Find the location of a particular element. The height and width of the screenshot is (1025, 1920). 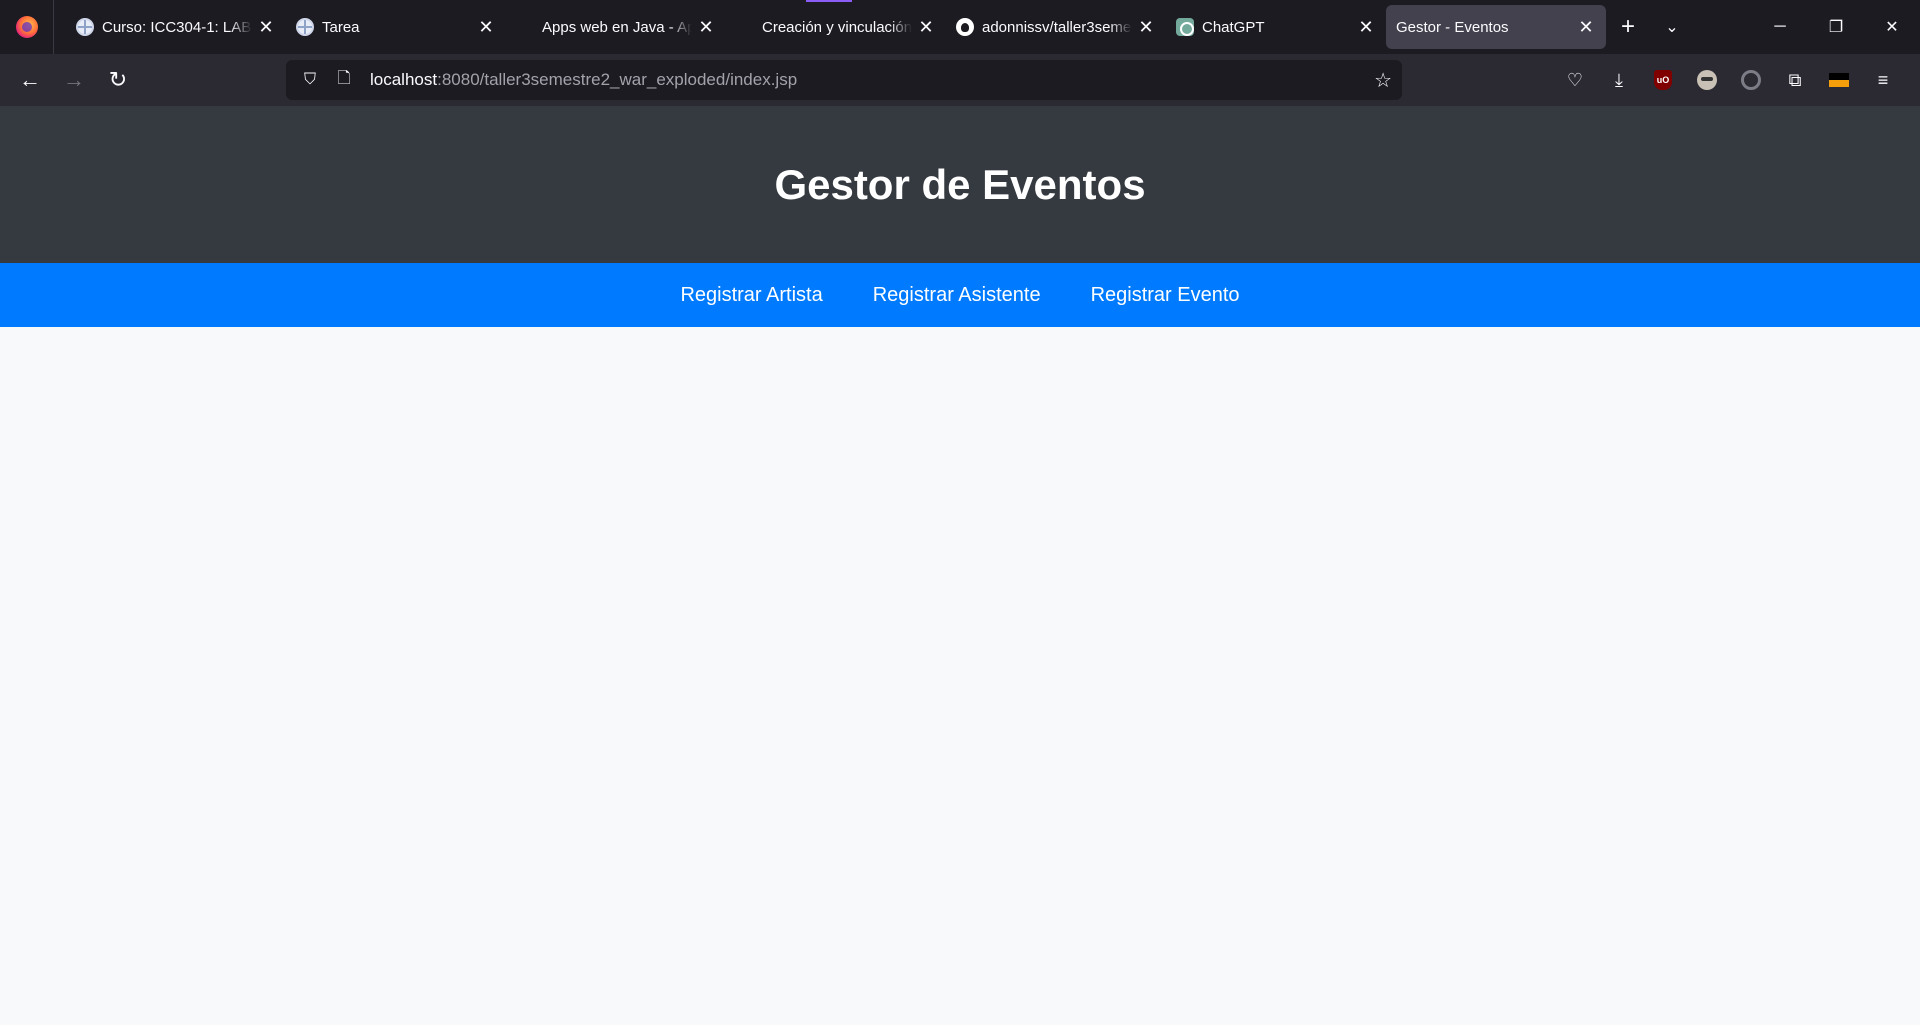

download-icon: ⤓ is located at coordinates (1619, 80).